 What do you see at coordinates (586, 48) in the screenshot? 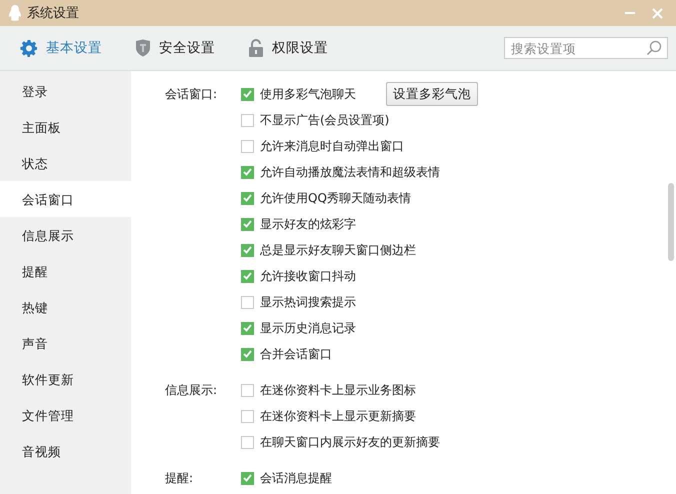
I see `search-field: 搜索设置项` at bounding box center [586, 48].